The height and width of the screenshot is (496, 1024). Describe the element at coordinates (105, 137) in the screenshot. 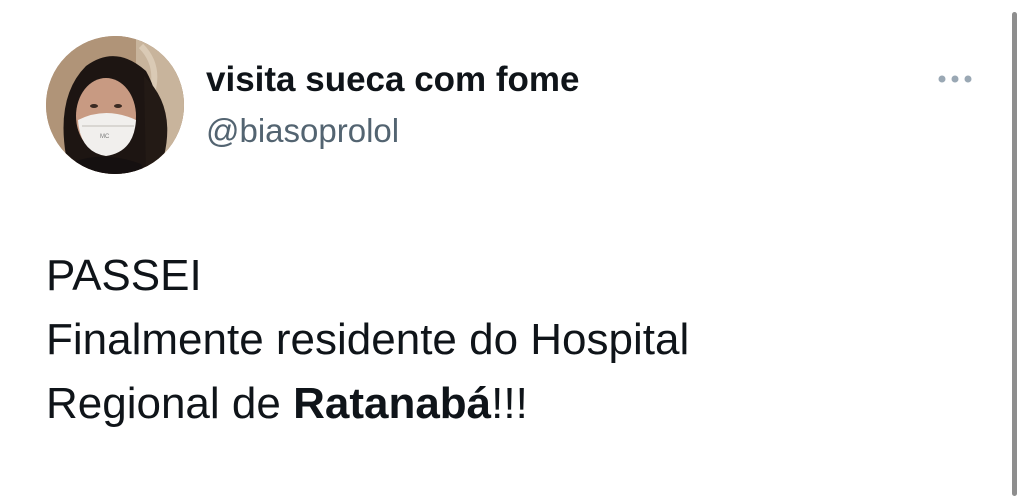

I see `svg-text: MC` at that location.